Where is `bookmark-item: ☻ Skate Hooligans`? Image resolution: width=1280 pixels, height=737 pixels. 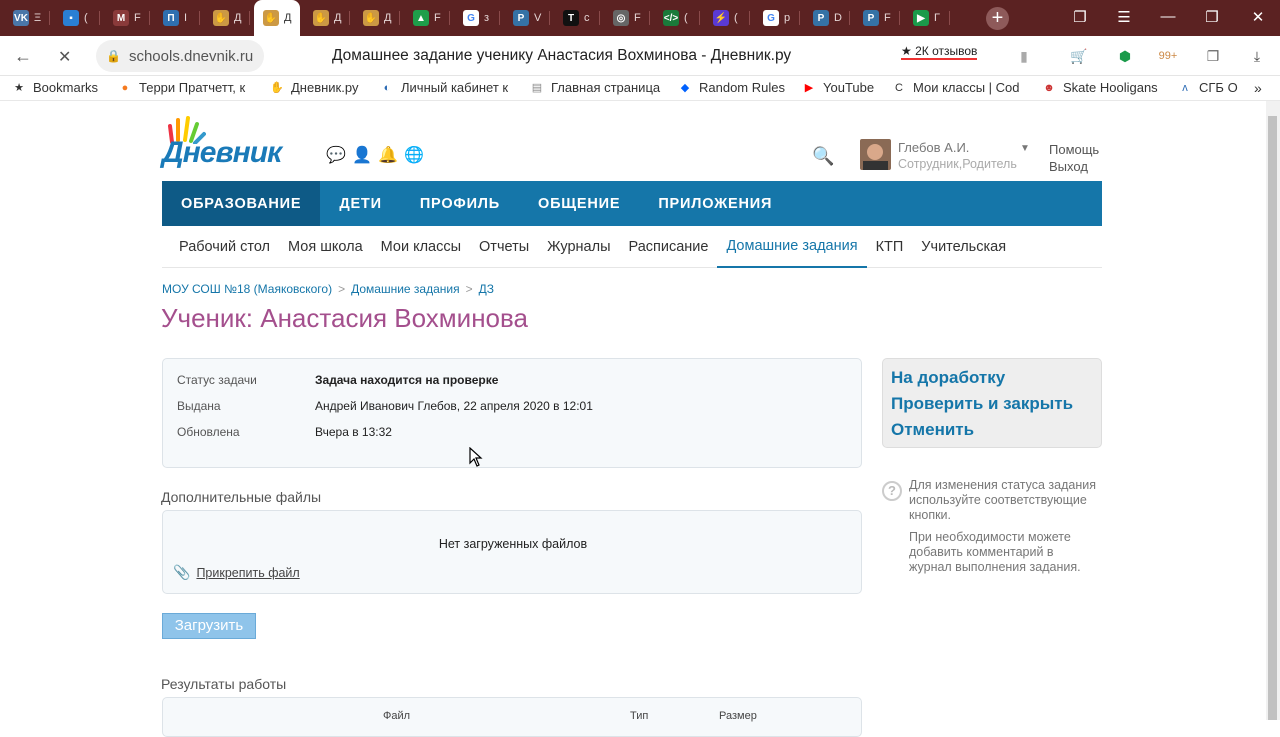
bookmark-item: ☻ Skate Hooligans is located at coordinates (1099, 87).